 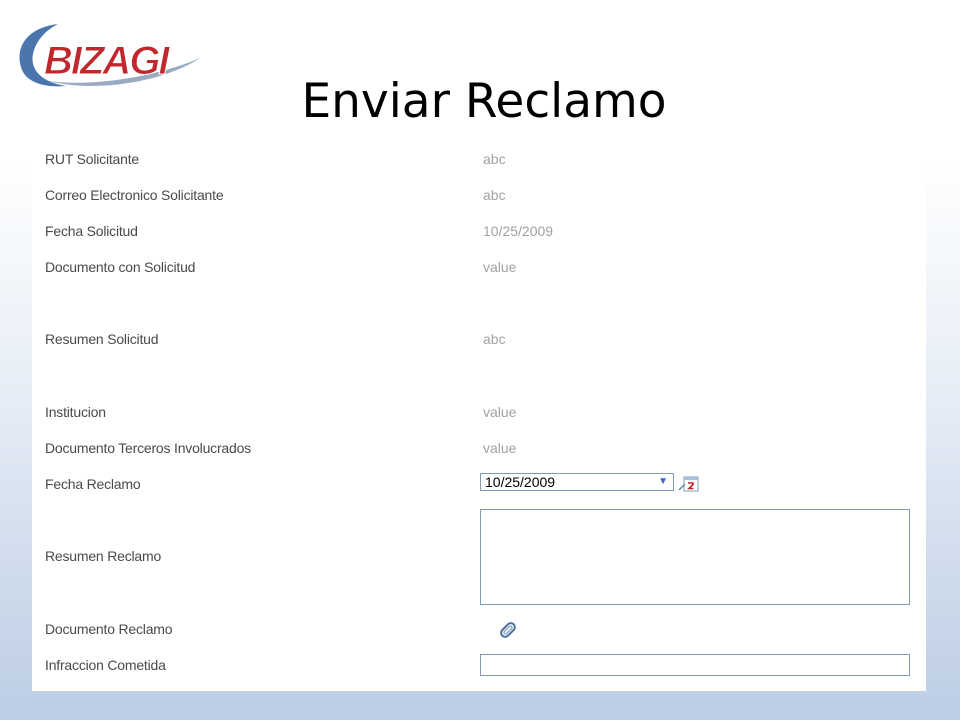 What do you see at coordinates (494, 159) in the screenshot?
I see `value-rut-solicitante: abc` at bounding box center [494, 159].